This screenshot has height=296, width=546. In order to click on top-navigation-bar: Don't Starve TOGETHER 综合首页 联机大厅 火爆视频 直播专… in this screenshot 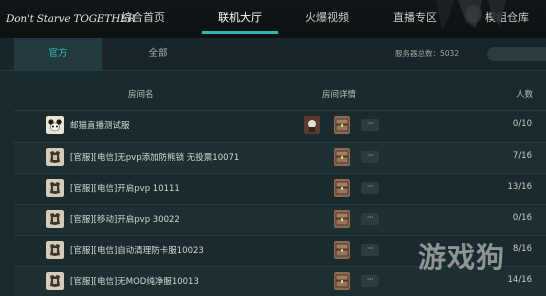, I will do `click(273, 19)`.